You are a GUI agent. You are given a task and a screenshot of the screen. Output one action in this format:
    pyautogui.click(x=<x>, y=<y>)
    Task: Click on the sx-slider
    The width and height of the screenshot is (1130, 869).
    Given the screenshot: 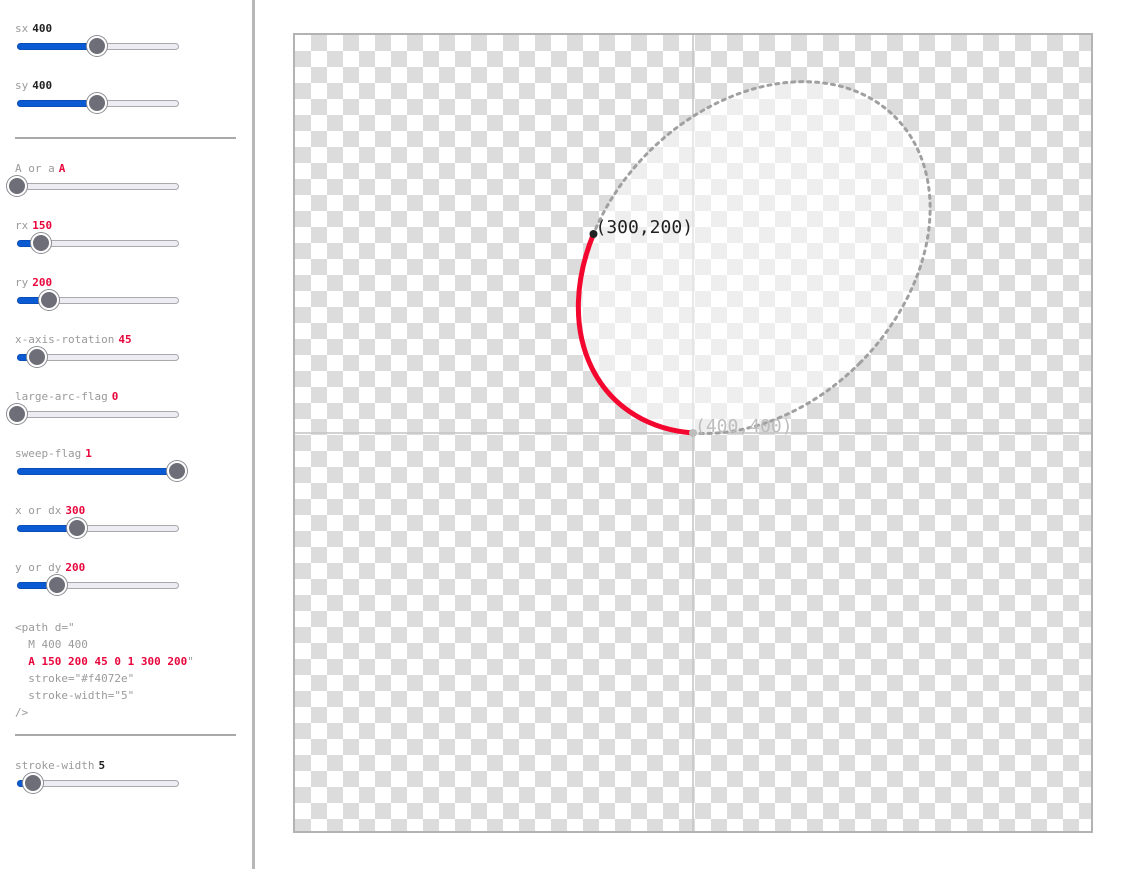 What is the action you would take?
    pyautogui.click(x=98, y=46)
    